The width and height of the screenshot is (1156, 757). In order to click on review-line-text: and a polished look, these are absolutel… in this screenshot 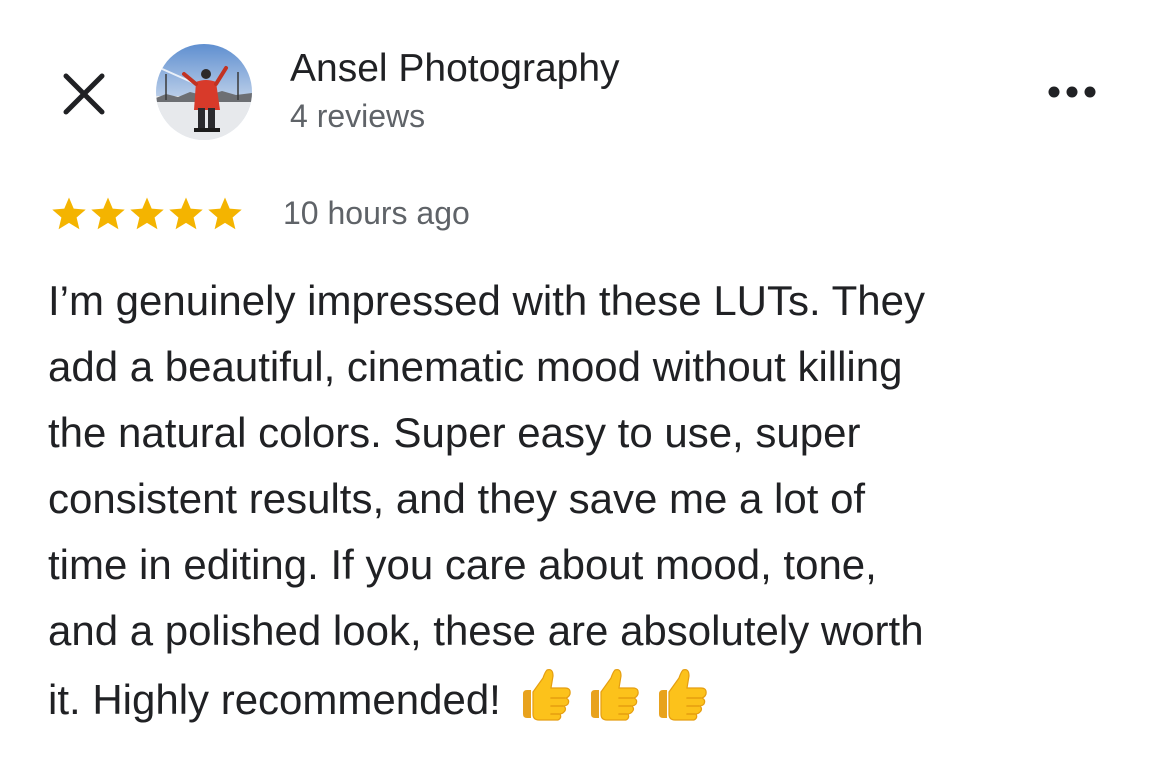, I will do `click(486, 630)`.